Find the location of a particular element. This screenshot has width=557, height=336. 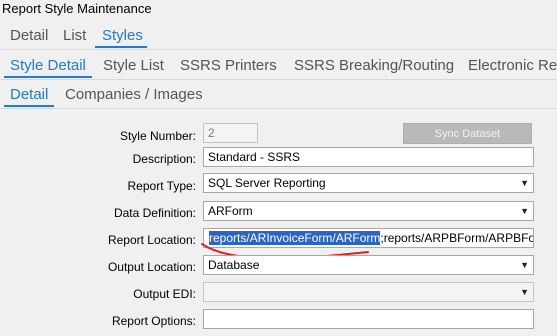

data-definition-value: ARForm is located at coordinates (230, 211).